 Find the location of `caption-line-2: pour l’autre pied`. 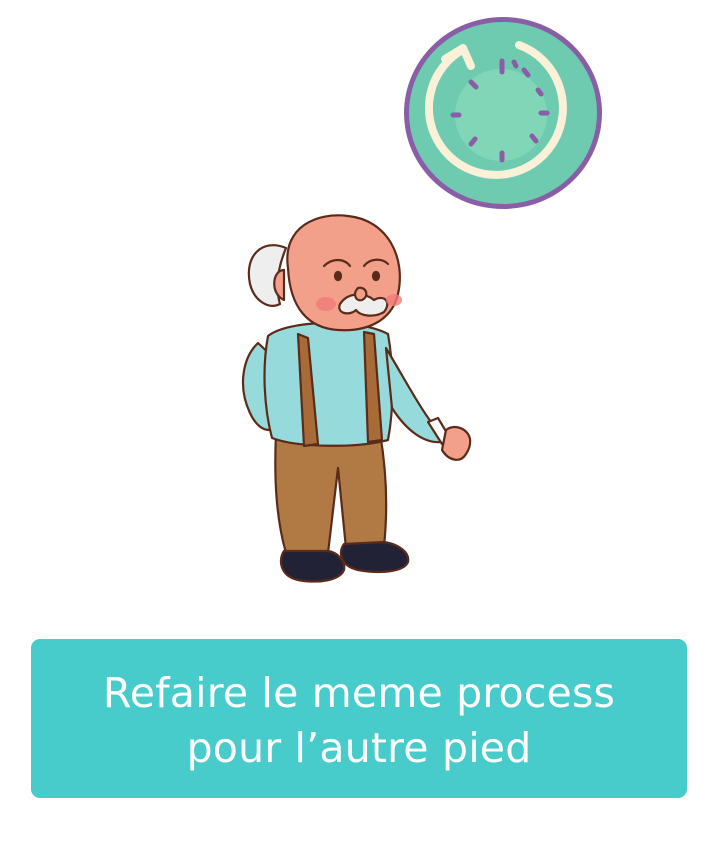

caption-line-2: pour l’autre pied is located at coordinates (359, 747).